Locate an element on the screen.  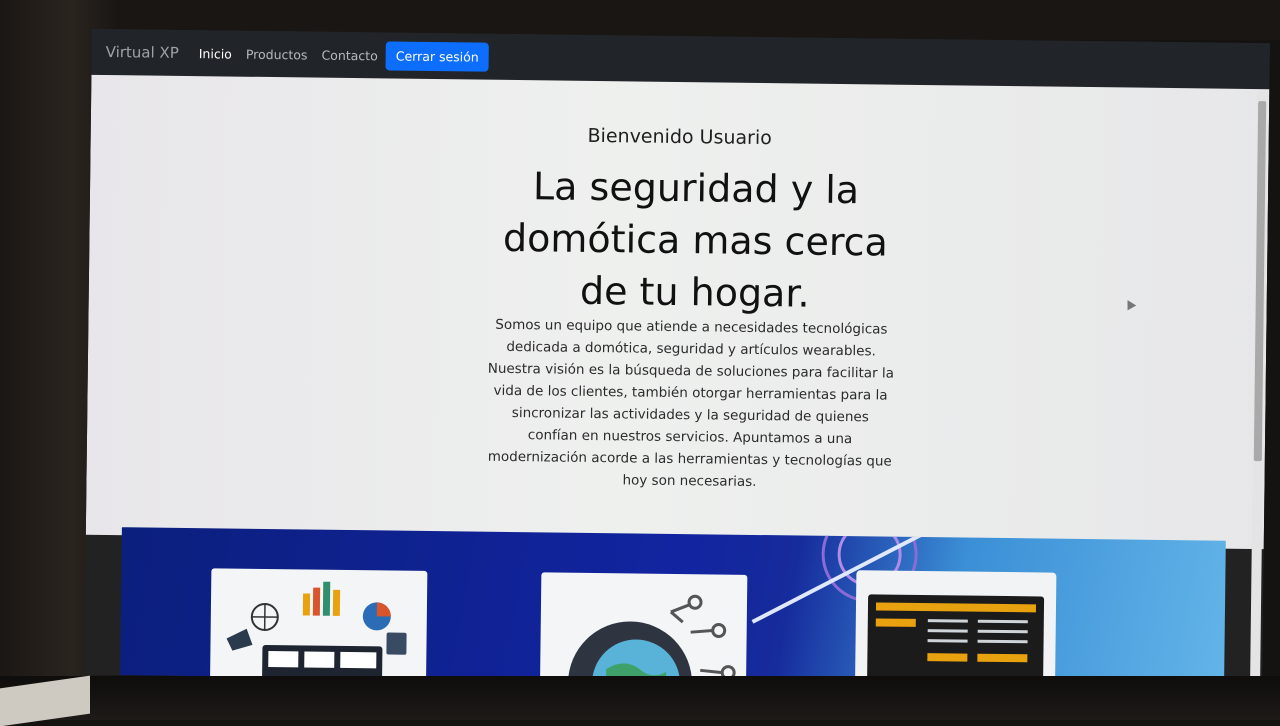
laptop-document-illustration-card is located at coordinates (955, 629).